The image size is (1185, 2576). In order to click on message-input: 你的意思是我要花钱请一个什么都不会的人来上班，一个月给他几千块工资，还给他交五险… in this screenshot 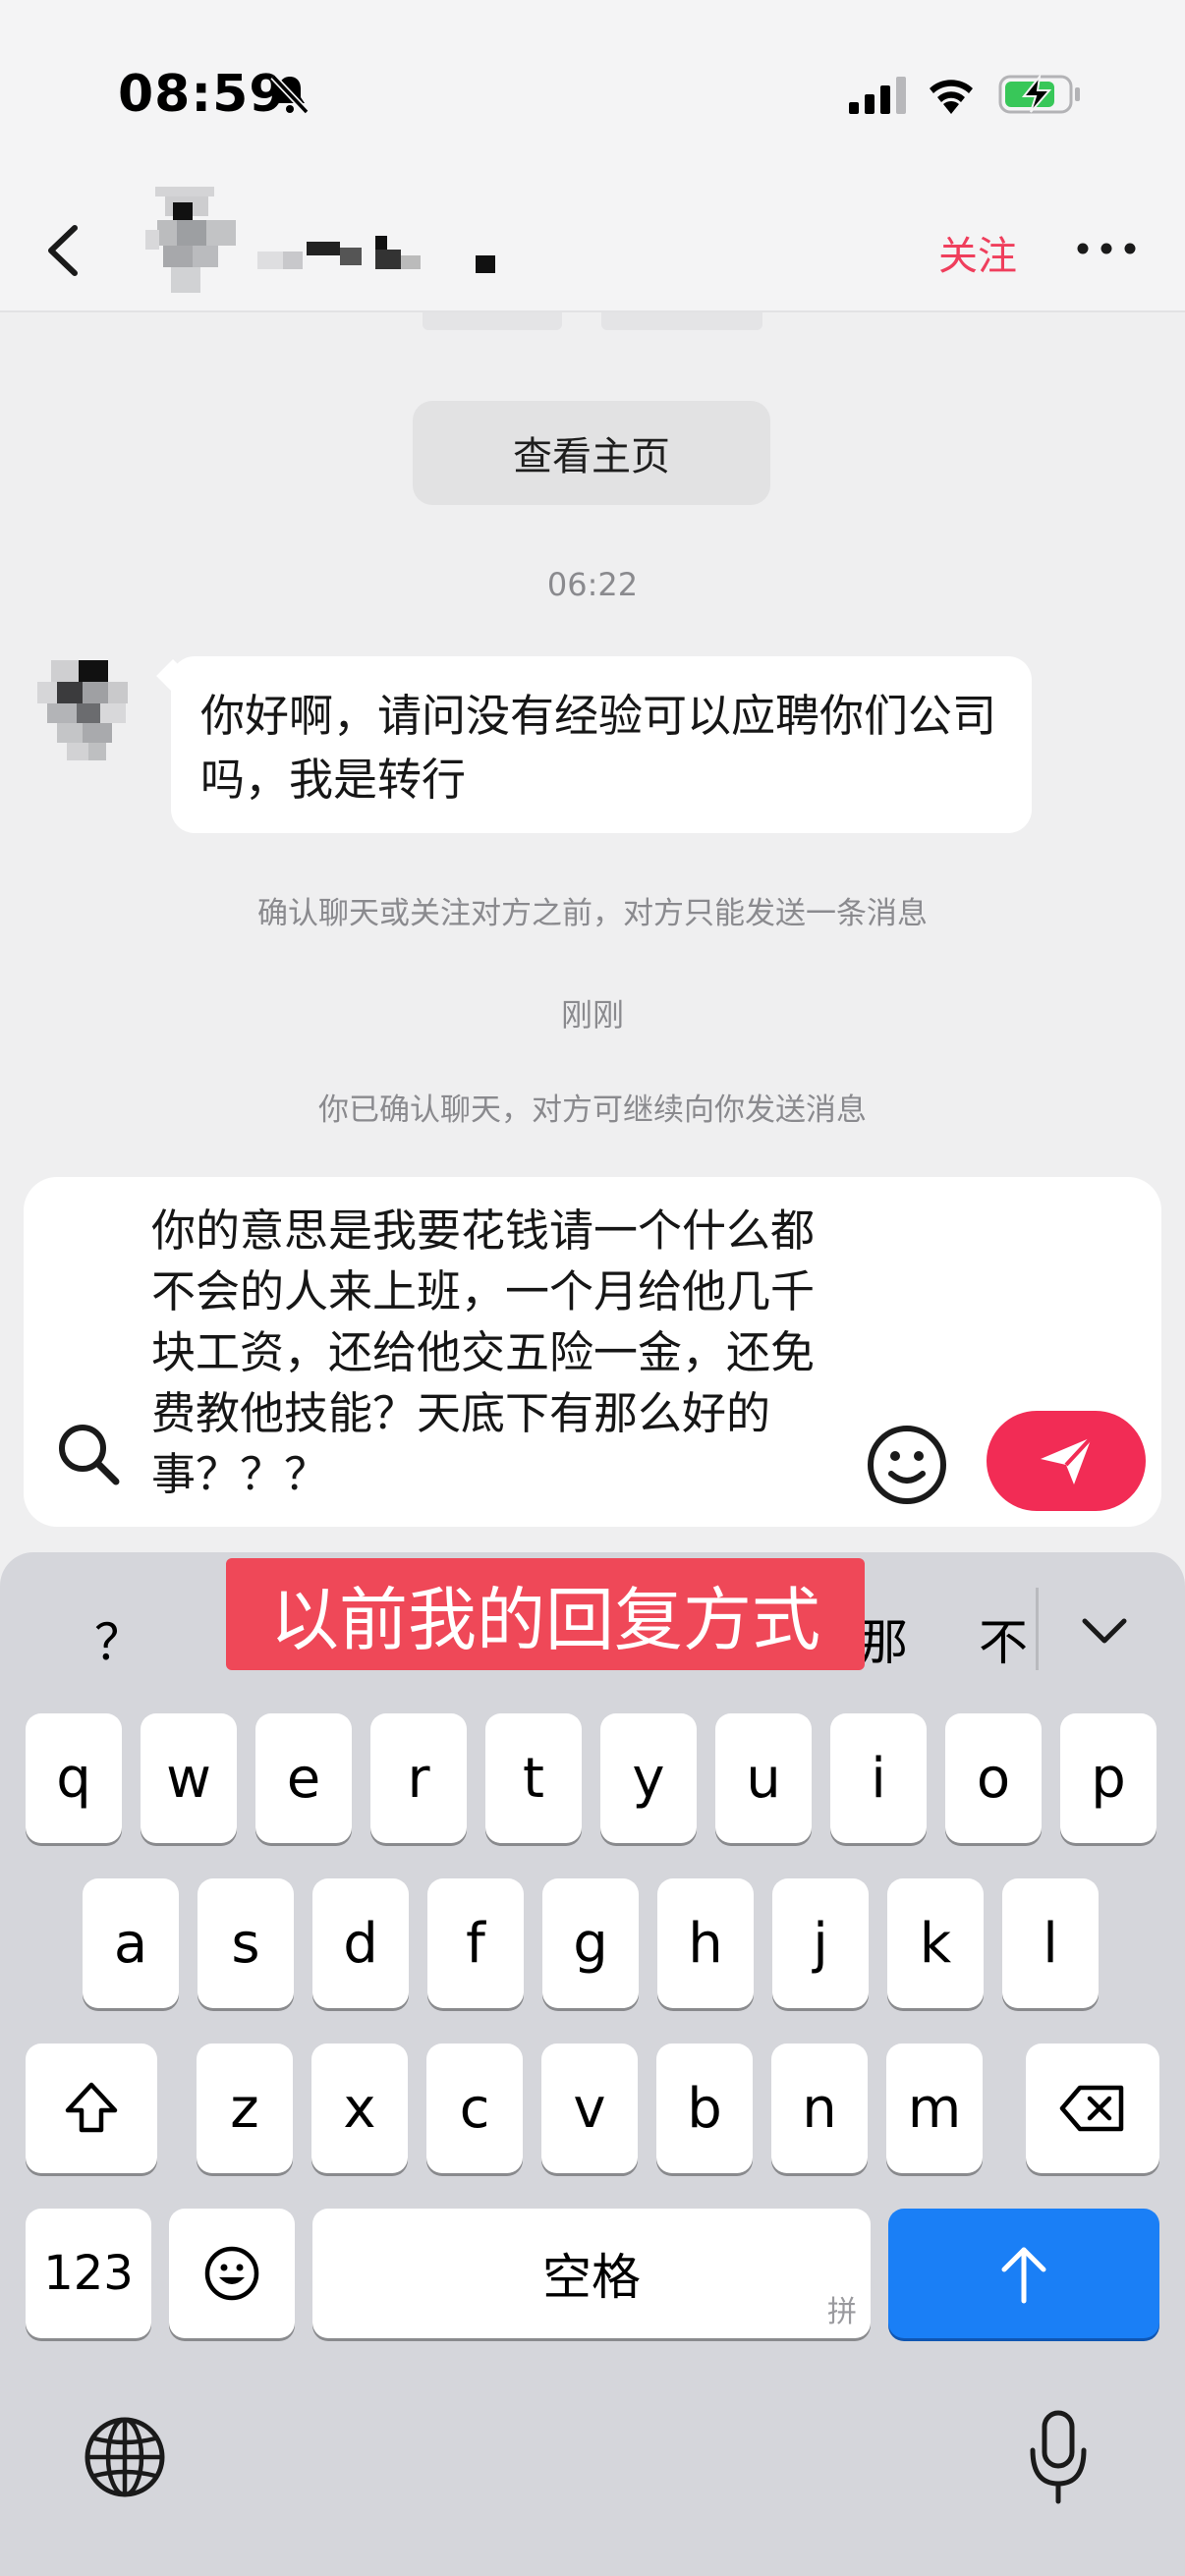, I will do `click(495, 1353)`.